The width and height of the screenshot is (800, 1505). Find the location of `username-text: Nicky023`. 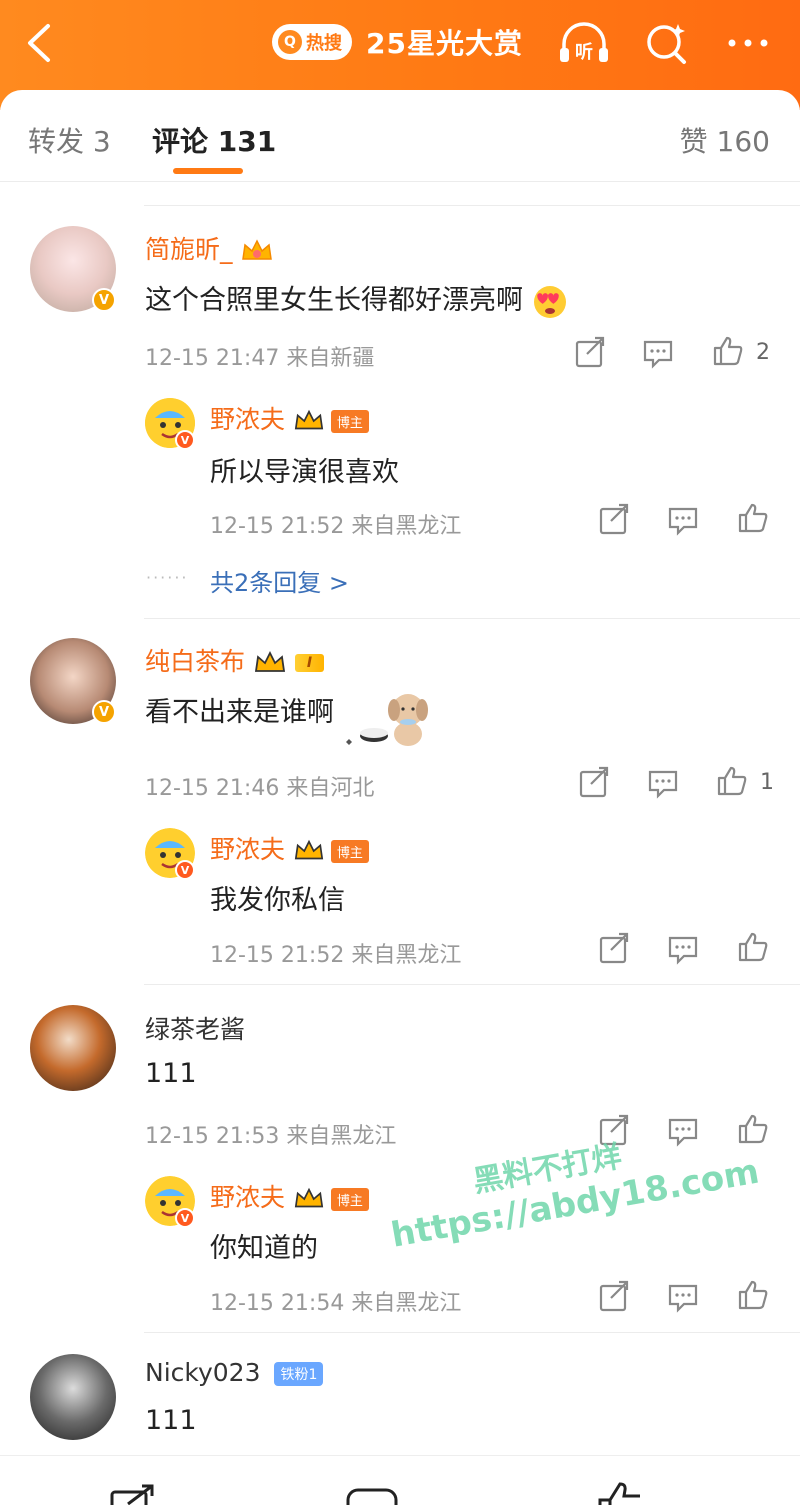

username-text: Nicky023 is located at coordinates (203, 1372).